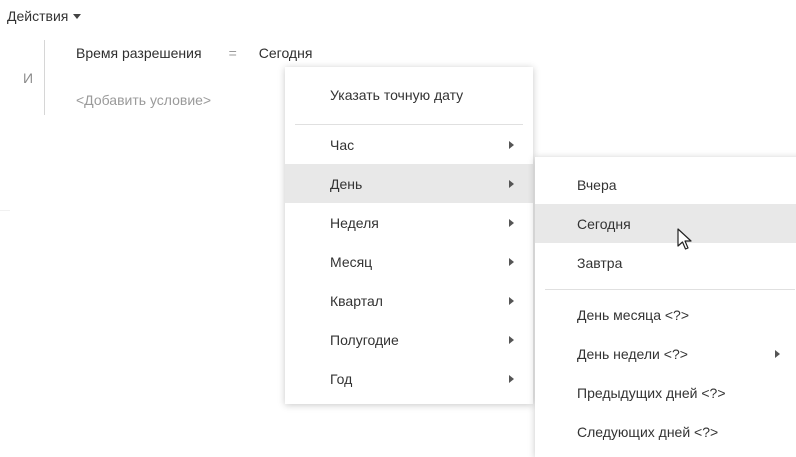  I want to click on submenu-item-next-days: Следующих дней <?>, so click(665, 431).